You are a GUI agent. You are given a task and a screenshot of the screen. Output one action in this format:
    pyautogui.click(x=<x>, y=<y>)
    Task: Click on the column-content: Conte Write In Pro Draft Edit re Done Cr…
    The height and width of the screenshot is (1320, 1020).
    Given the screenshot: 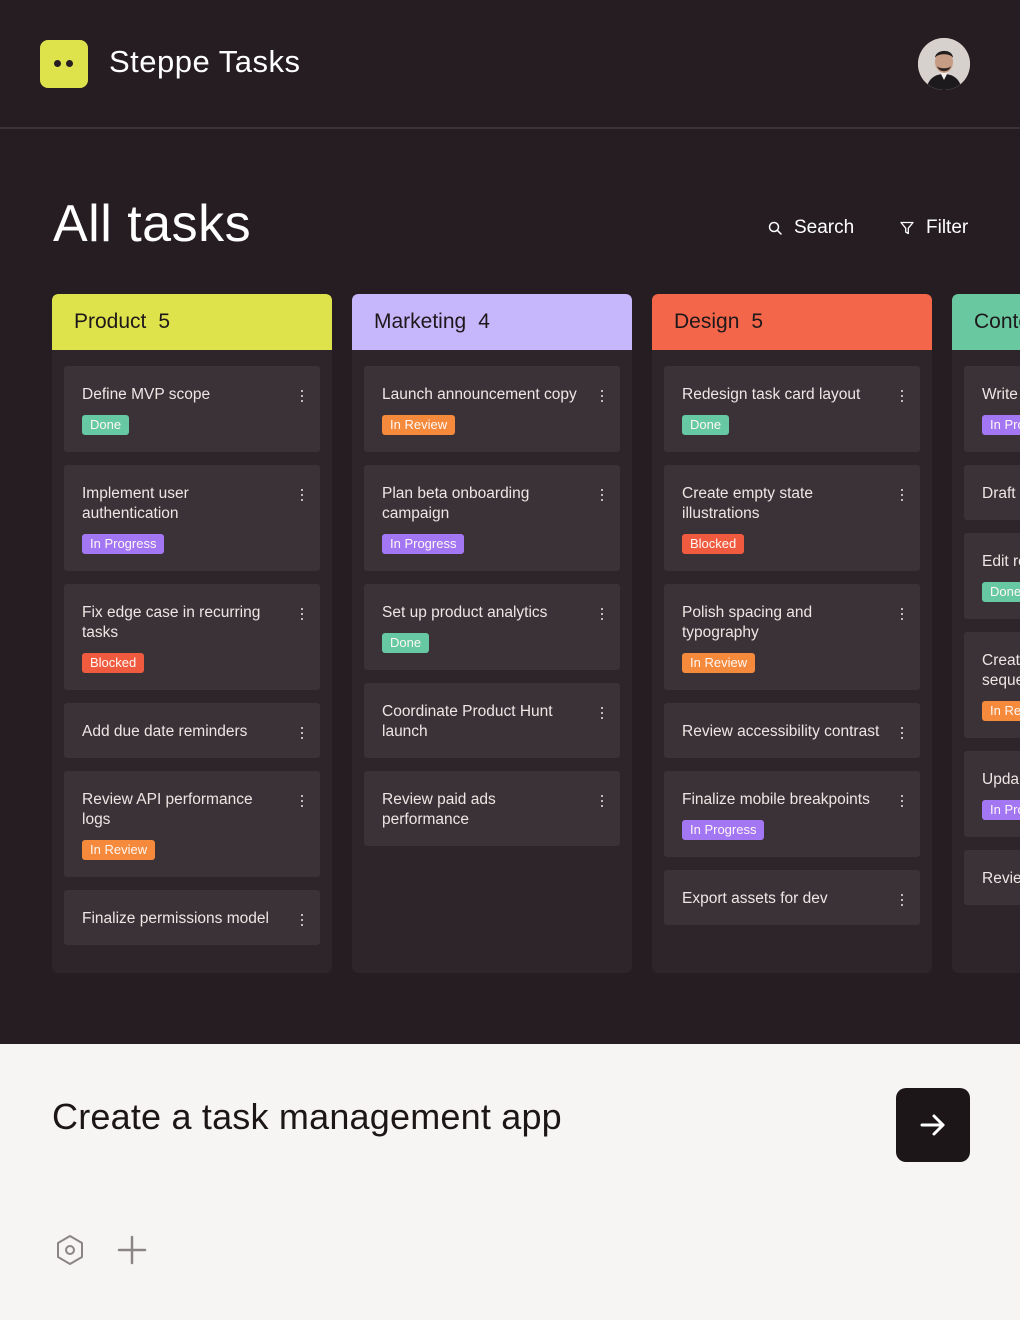 What is the action you would take?
    pyautogui.click(x=986, y=633)
    